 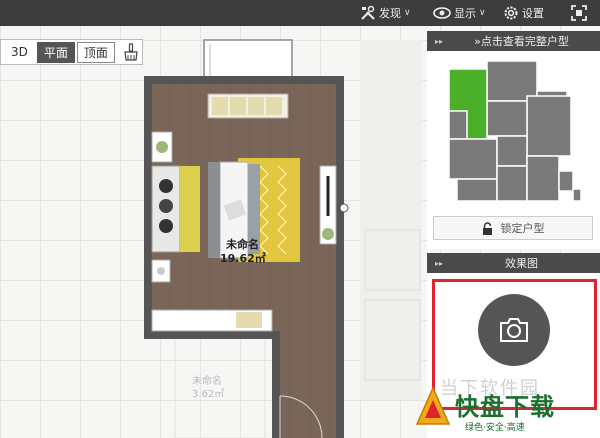 I want to click on render-panel-header: ▸▸ 效果图, so click(x=513, y=263).